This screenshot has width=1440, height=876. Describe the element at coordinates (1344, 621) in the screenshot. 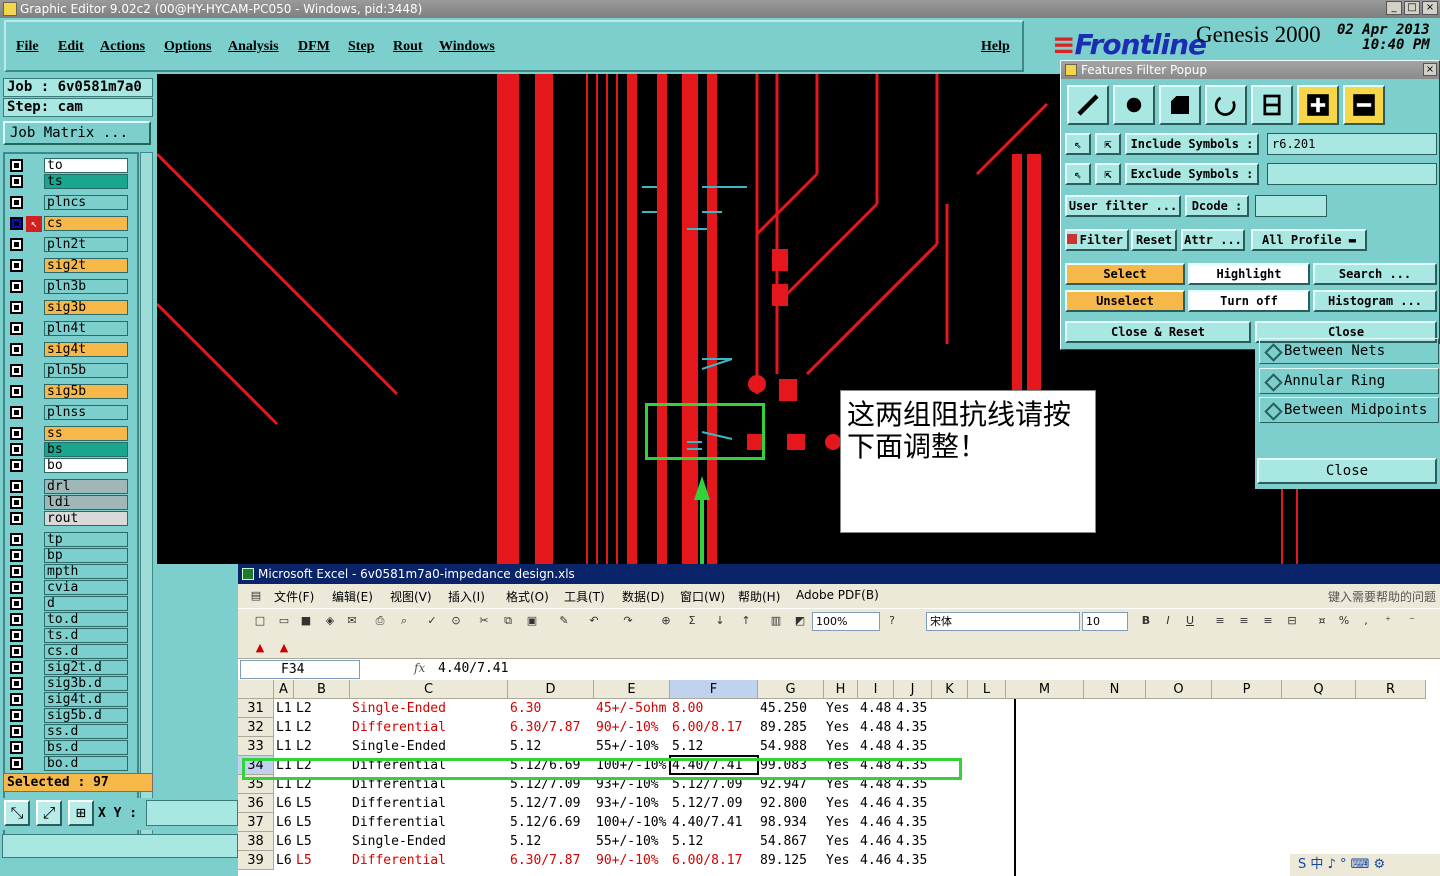

I see `percent-icon: %` at that location.